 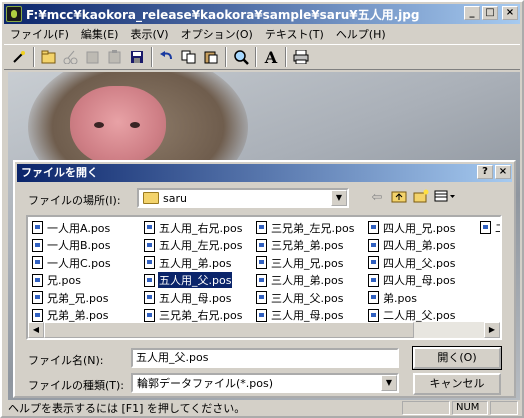 I want to click on help-button: ?, so click(x=485, y=172).